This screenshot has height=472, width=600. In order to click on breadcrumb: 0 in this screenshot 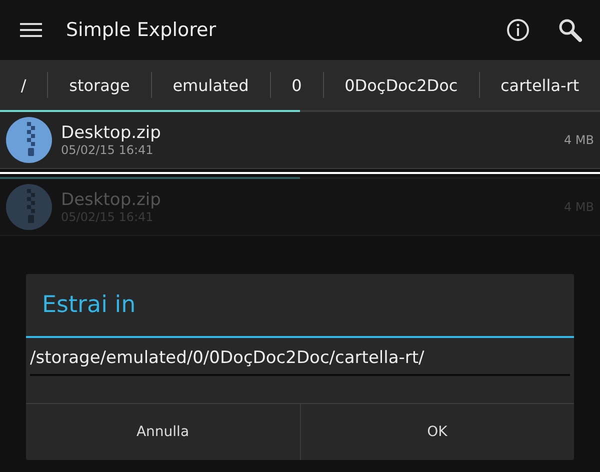, I will do `click(296, 85)`.